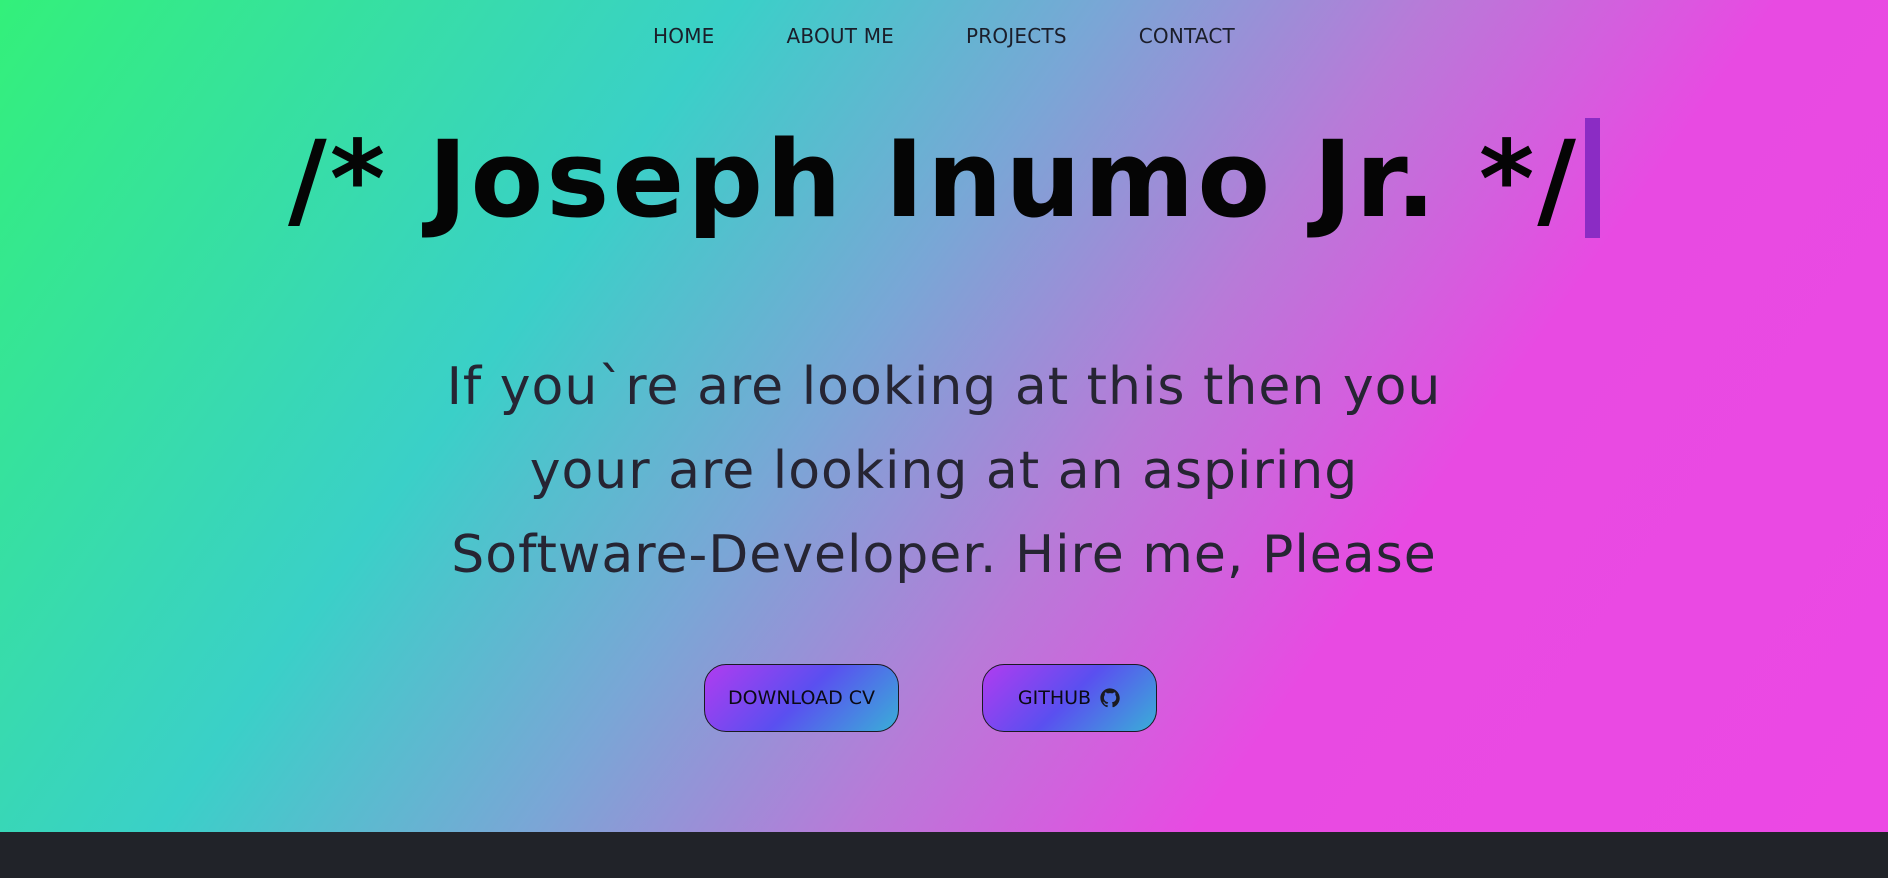 The image size is (1888, 878). Describe the element at coordinates (841, 36) in the screenshot. I see `nav-about-link: ABOUT ME` at that location.